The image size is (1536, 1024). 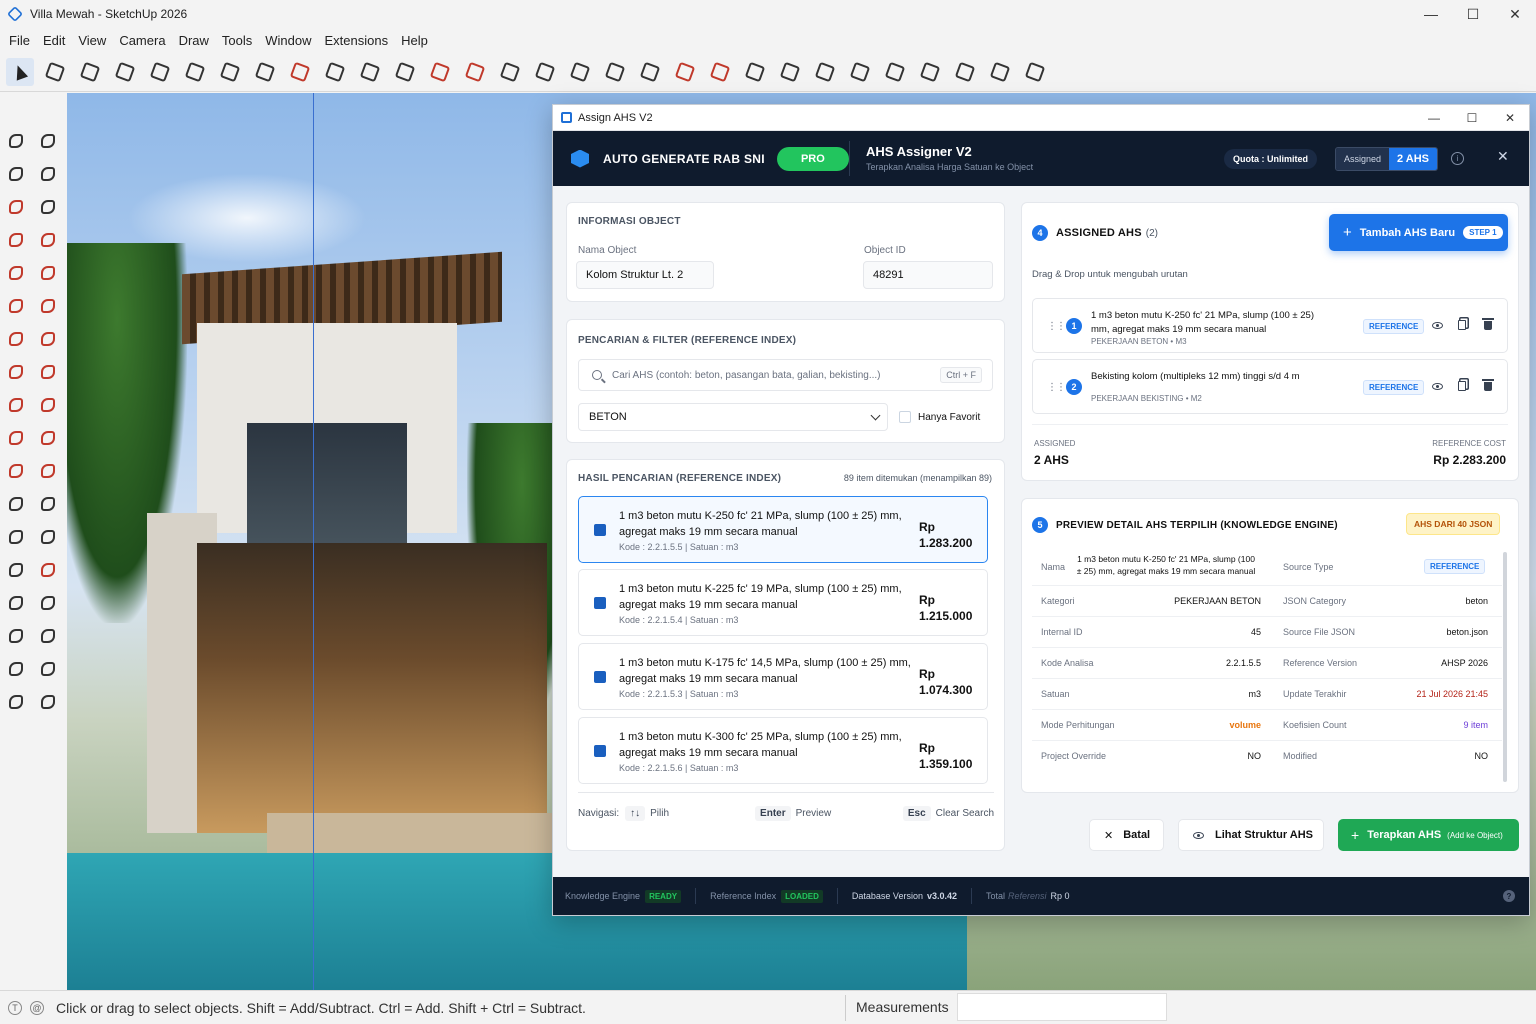 What do you see at coordinates (930, 72) in the screenshot?
I see `layout-tool-icon` at bounding box center [930, 72].